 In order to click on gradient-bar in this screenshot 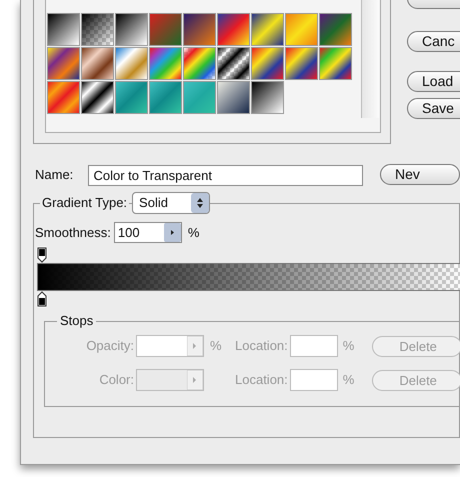, I will do `click(248, 277)`.